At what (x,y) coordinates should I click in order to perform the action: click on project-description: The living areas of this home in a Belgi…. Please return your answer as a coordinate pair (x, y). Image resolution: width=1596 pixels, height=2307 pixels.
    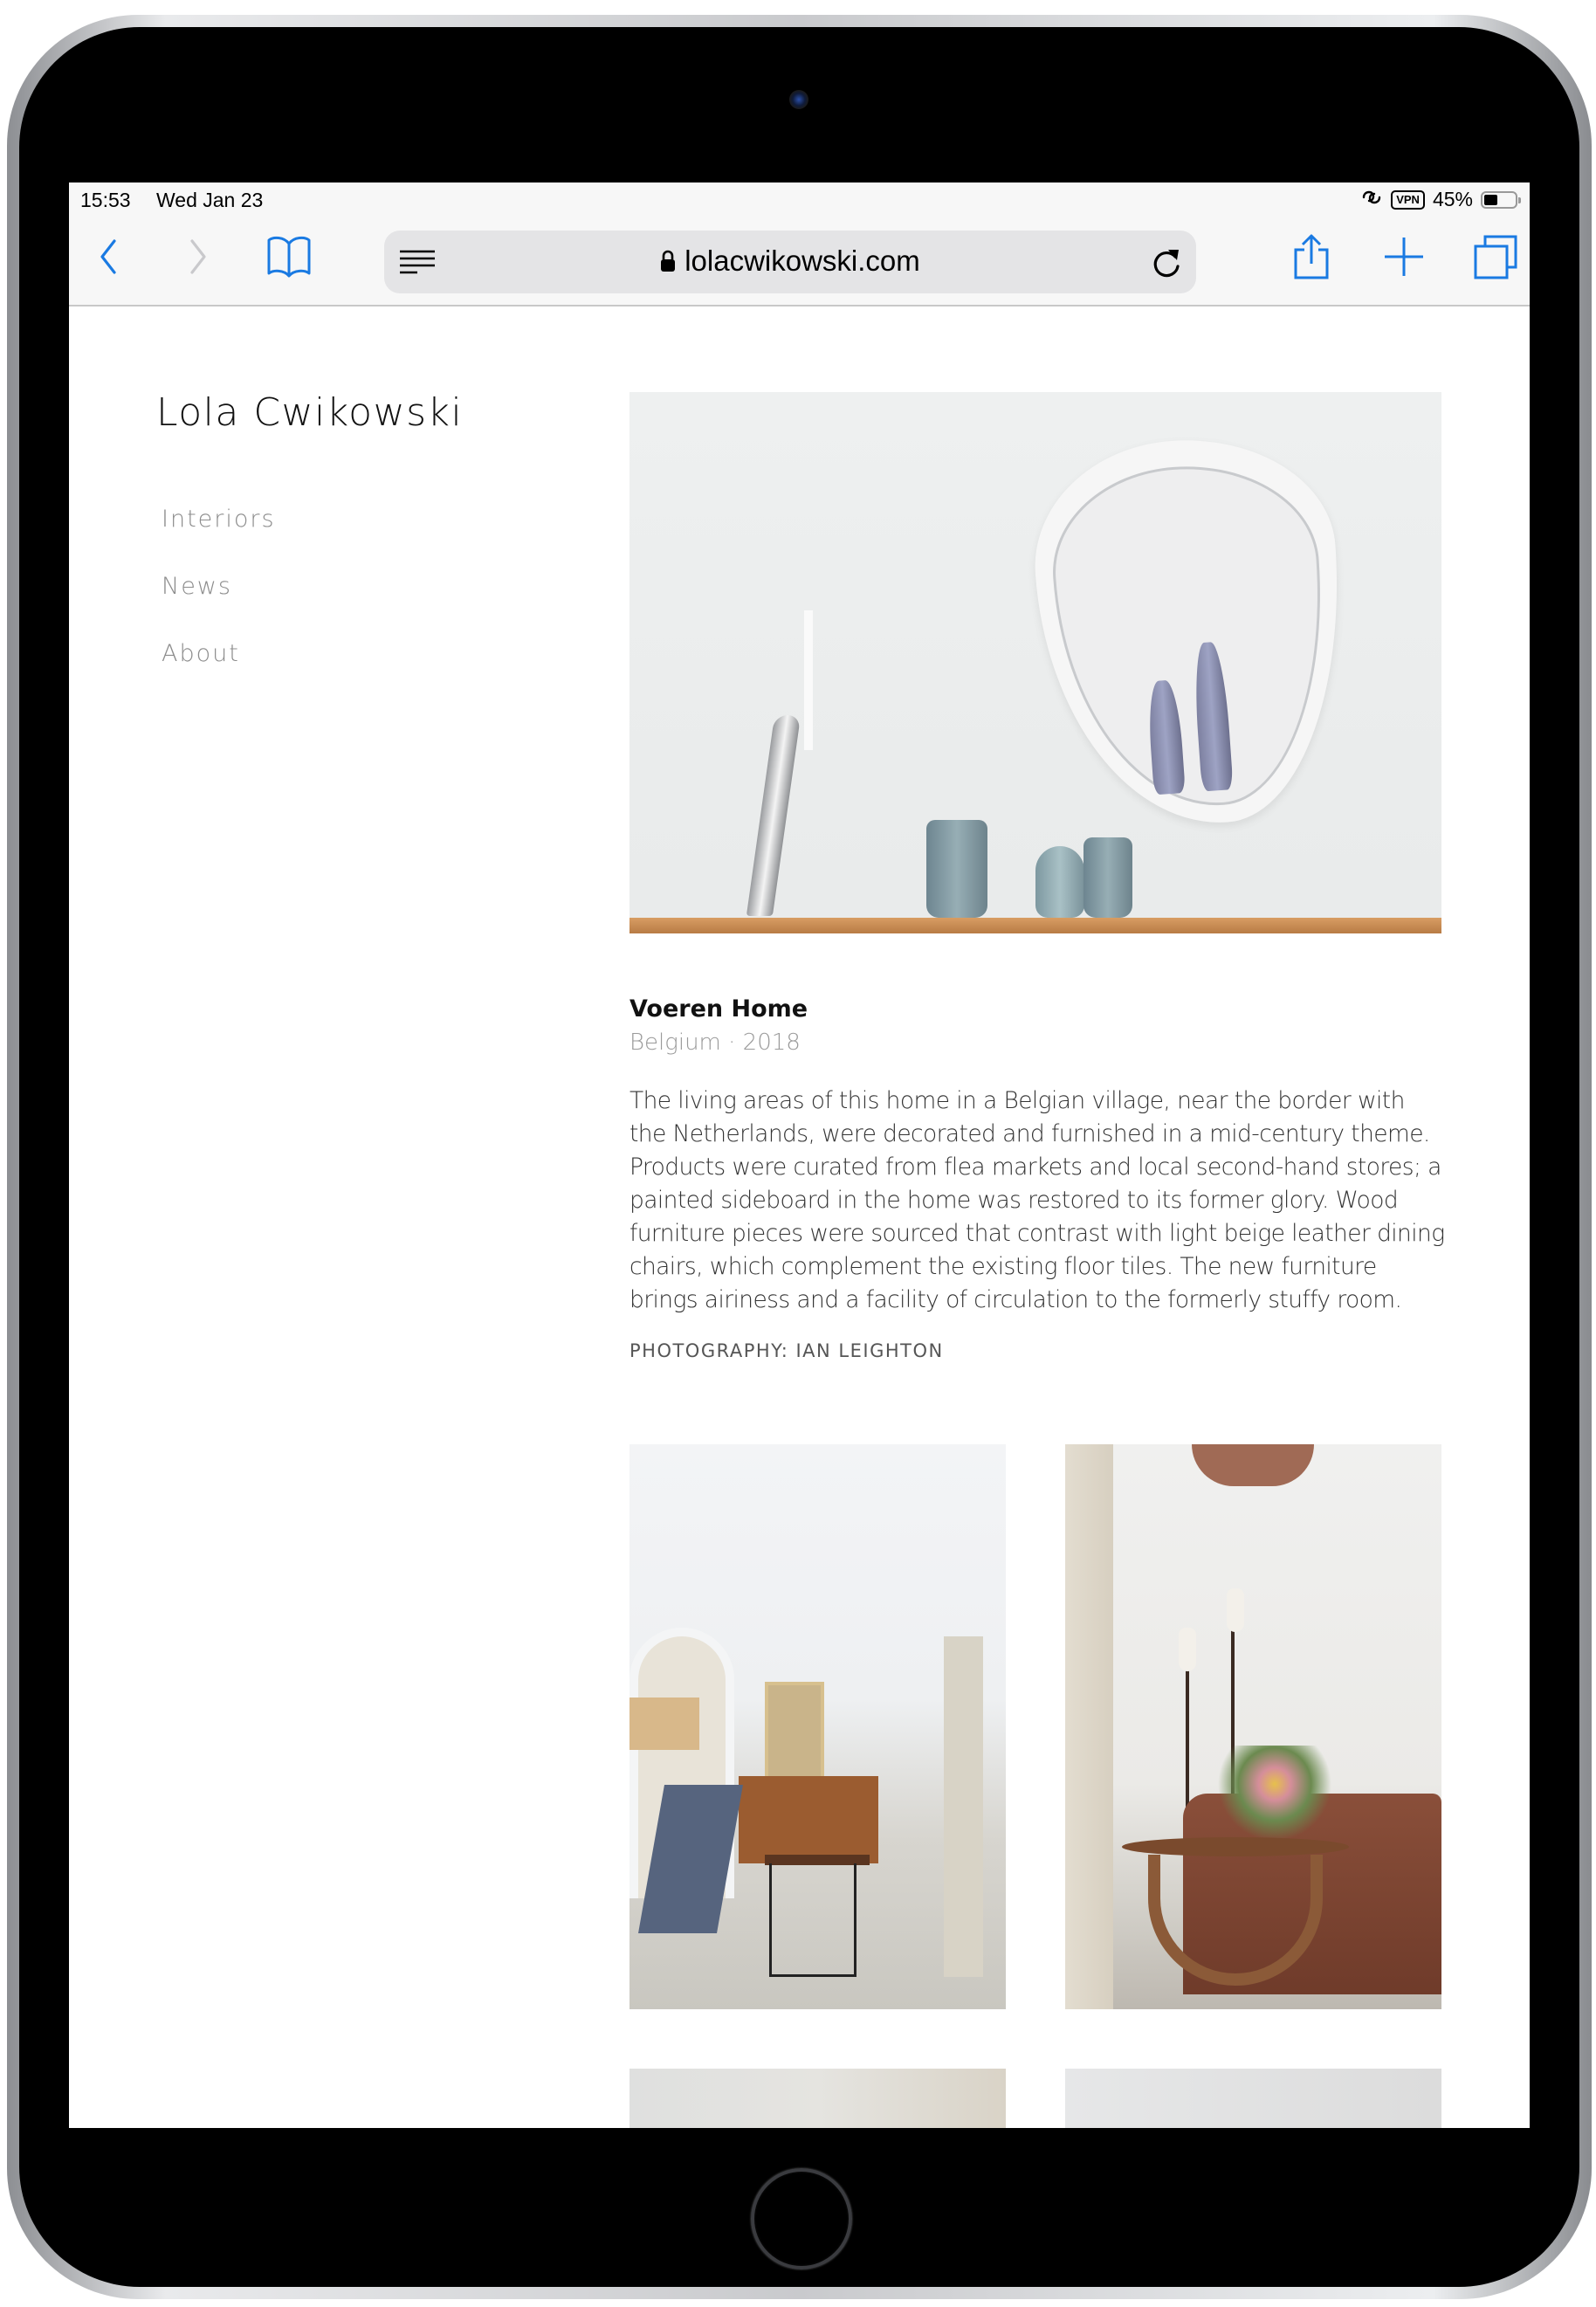
    Looking at the image, I should click on (1037, 1200).